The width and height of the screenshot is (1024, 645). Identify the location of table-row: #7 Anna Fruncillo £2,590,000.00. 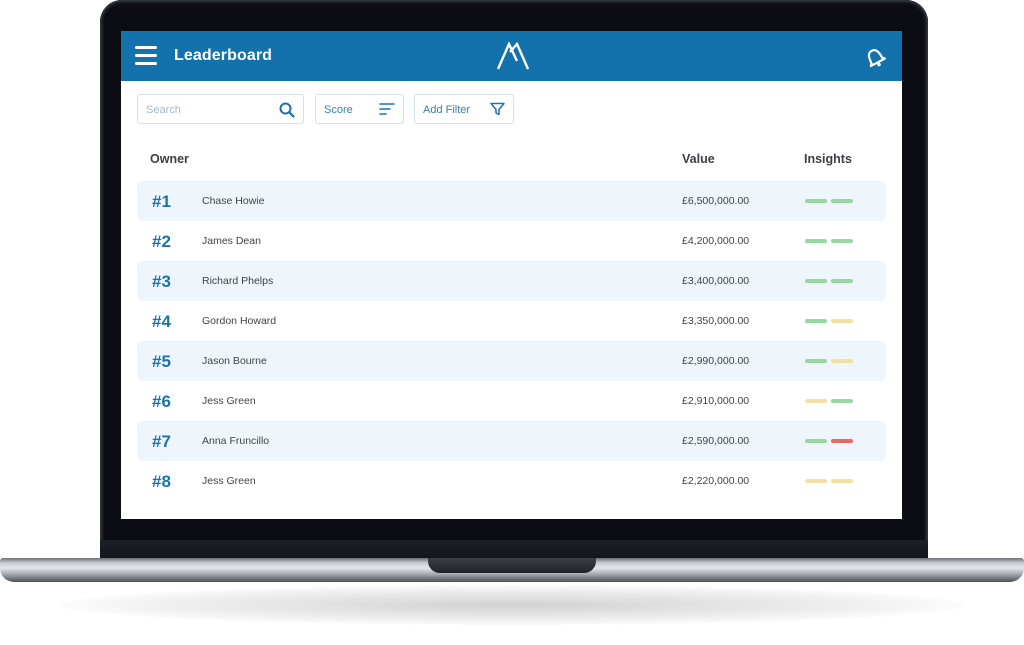
(511, 441).